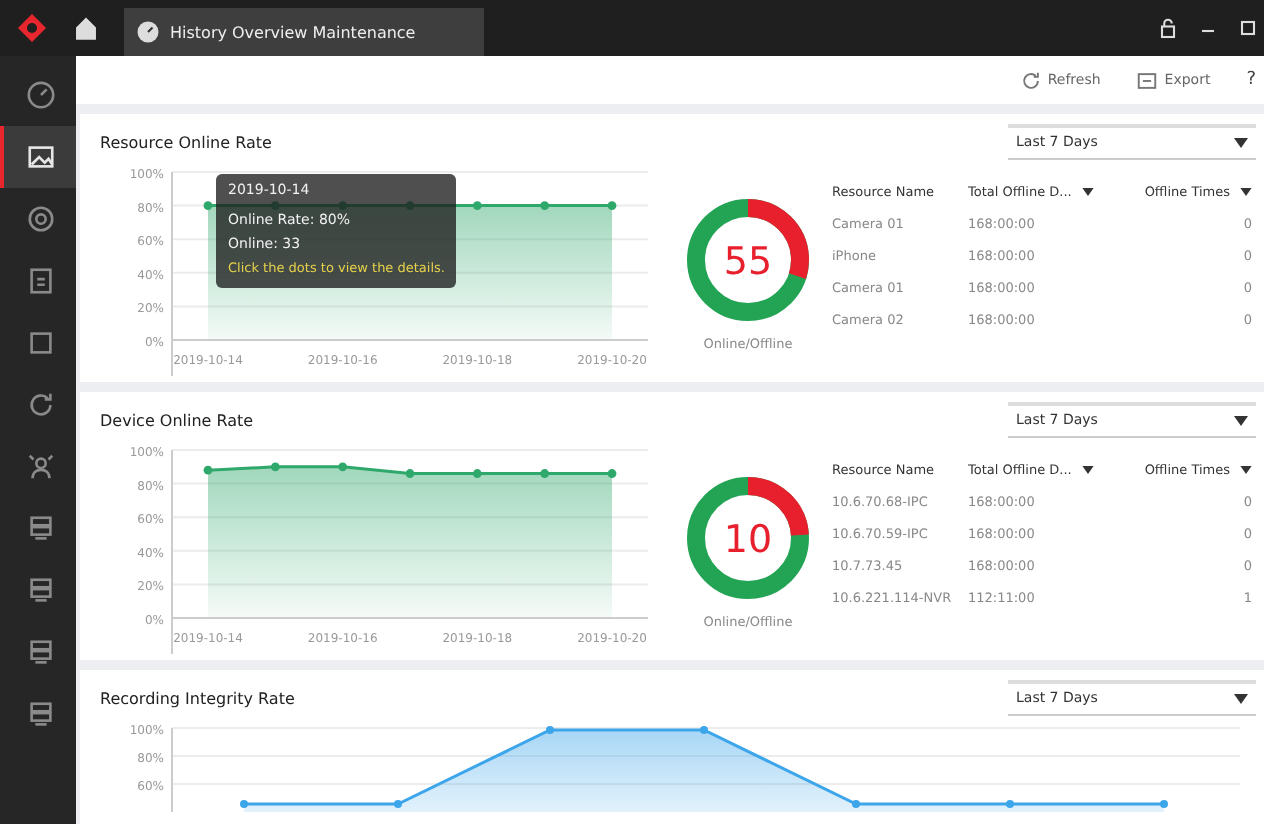 The height and width of the screenshot is (824, 1264). What do you see at coordinates (40, 281) in the screenshot?
I see `document-icon` at bounding box center [40, 281].